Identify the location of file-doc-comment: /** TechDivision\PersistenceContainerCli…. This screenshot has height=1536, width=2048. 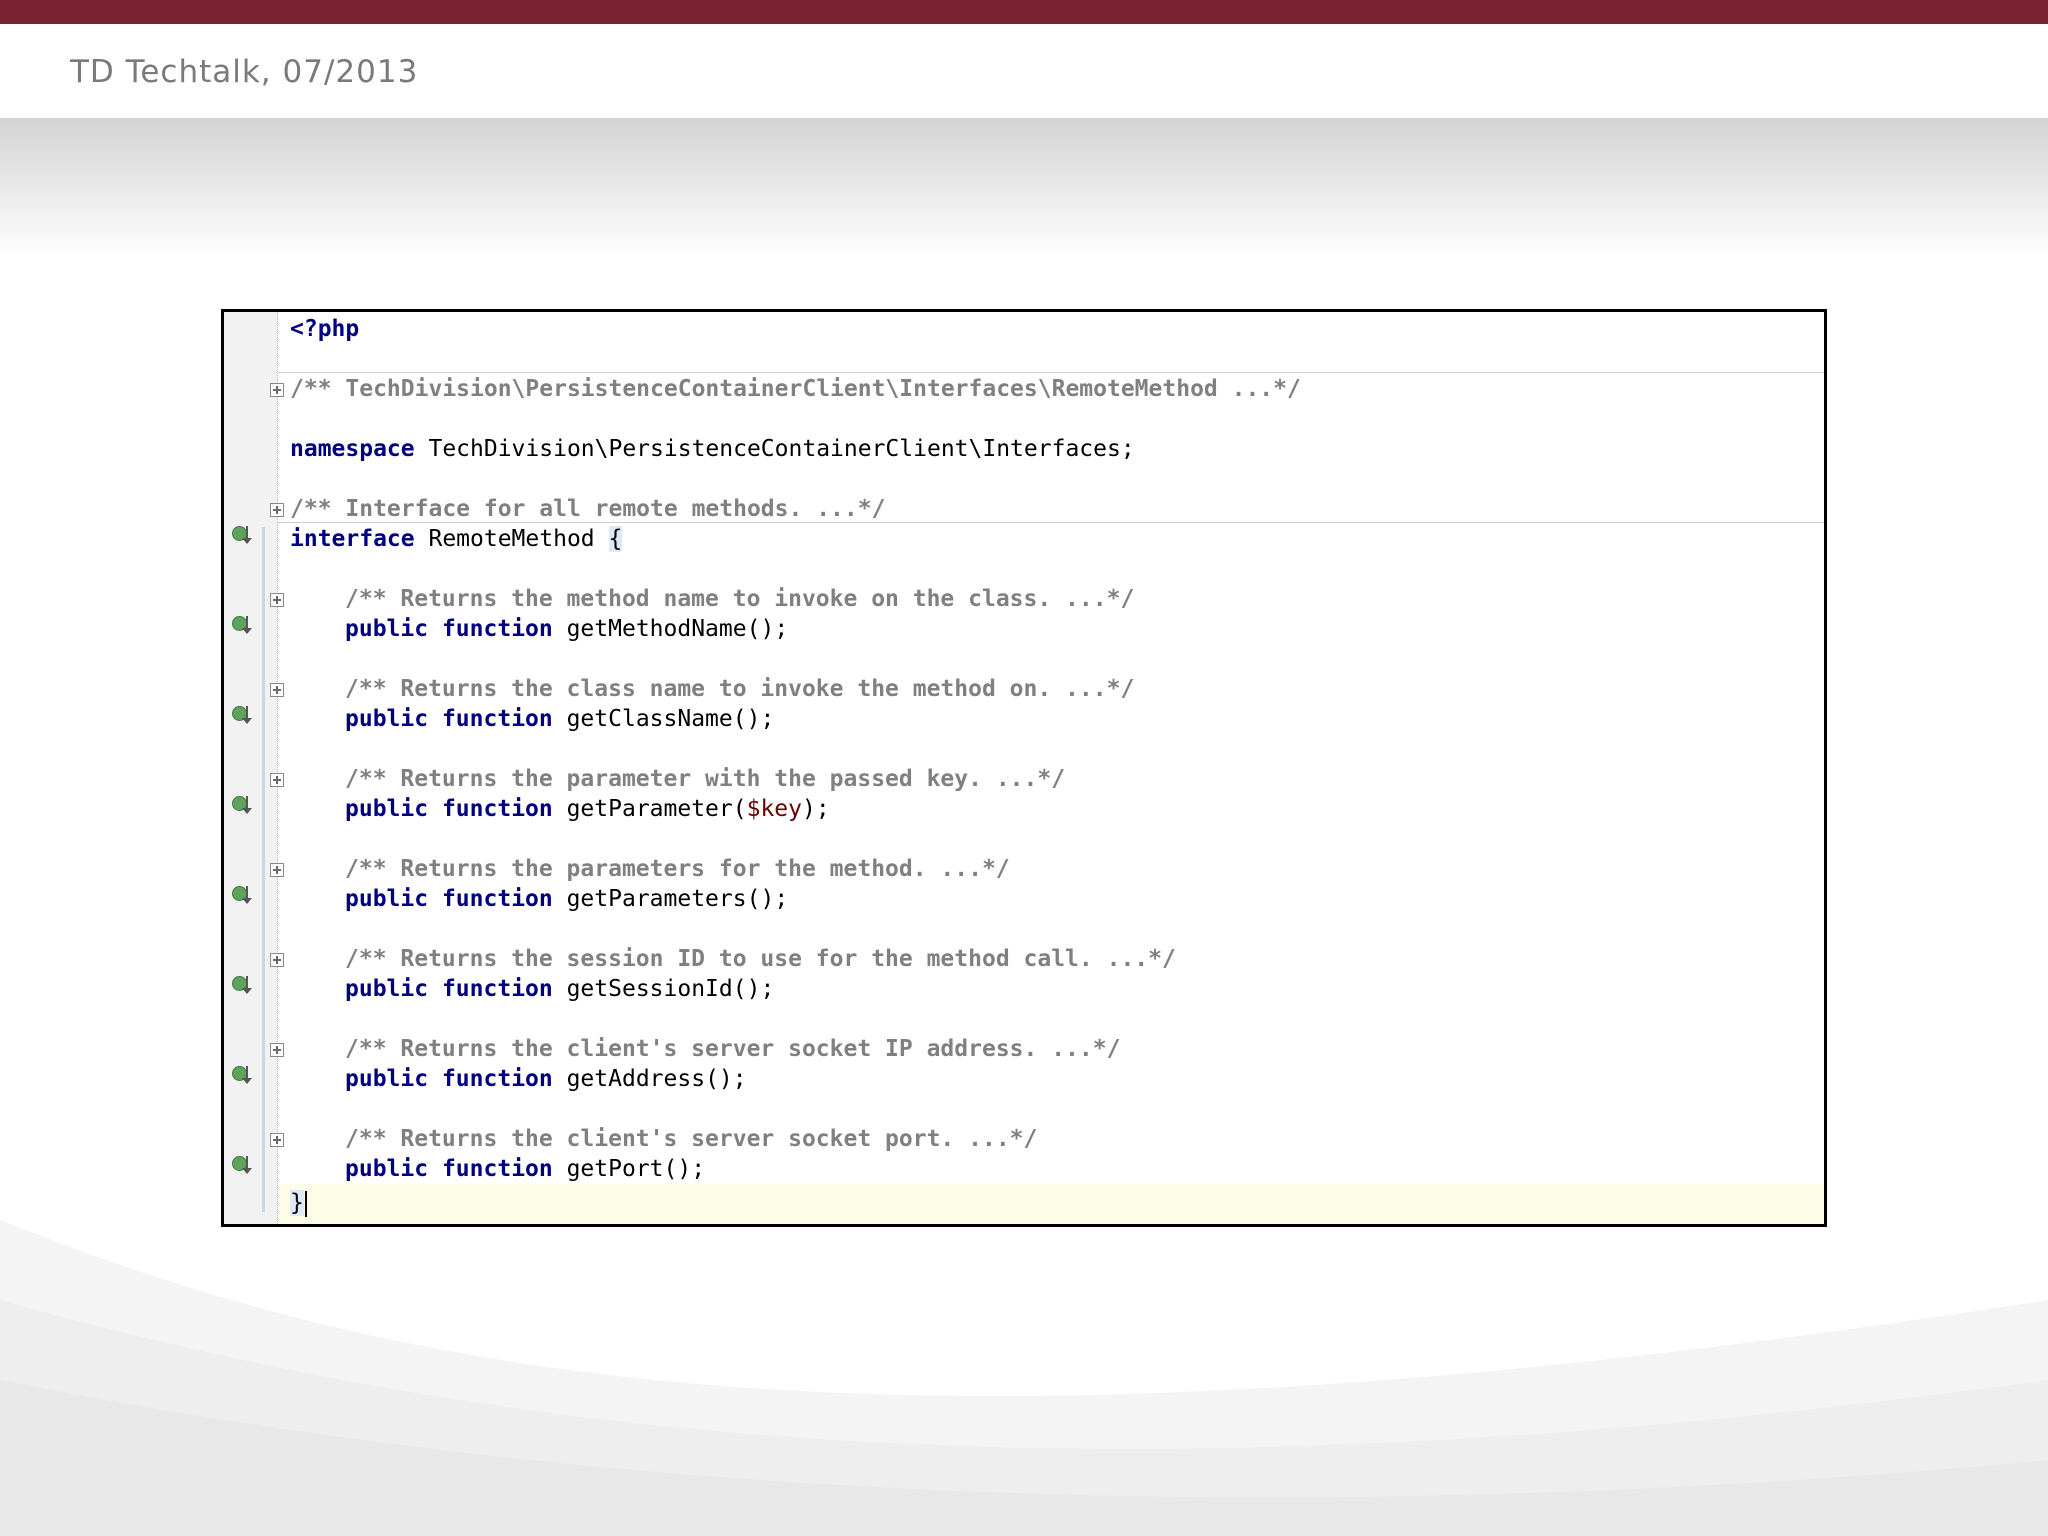
(795, 389).